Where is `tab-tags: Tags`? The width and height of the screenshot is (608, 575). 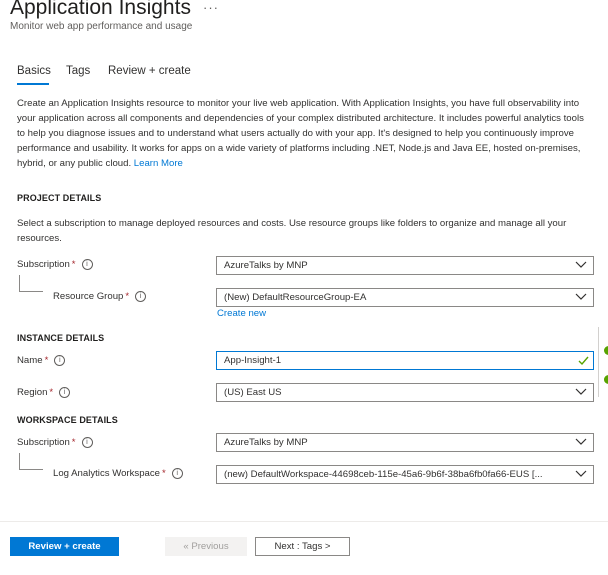
tab-tags: Tags is located at coordinates (78, 71).